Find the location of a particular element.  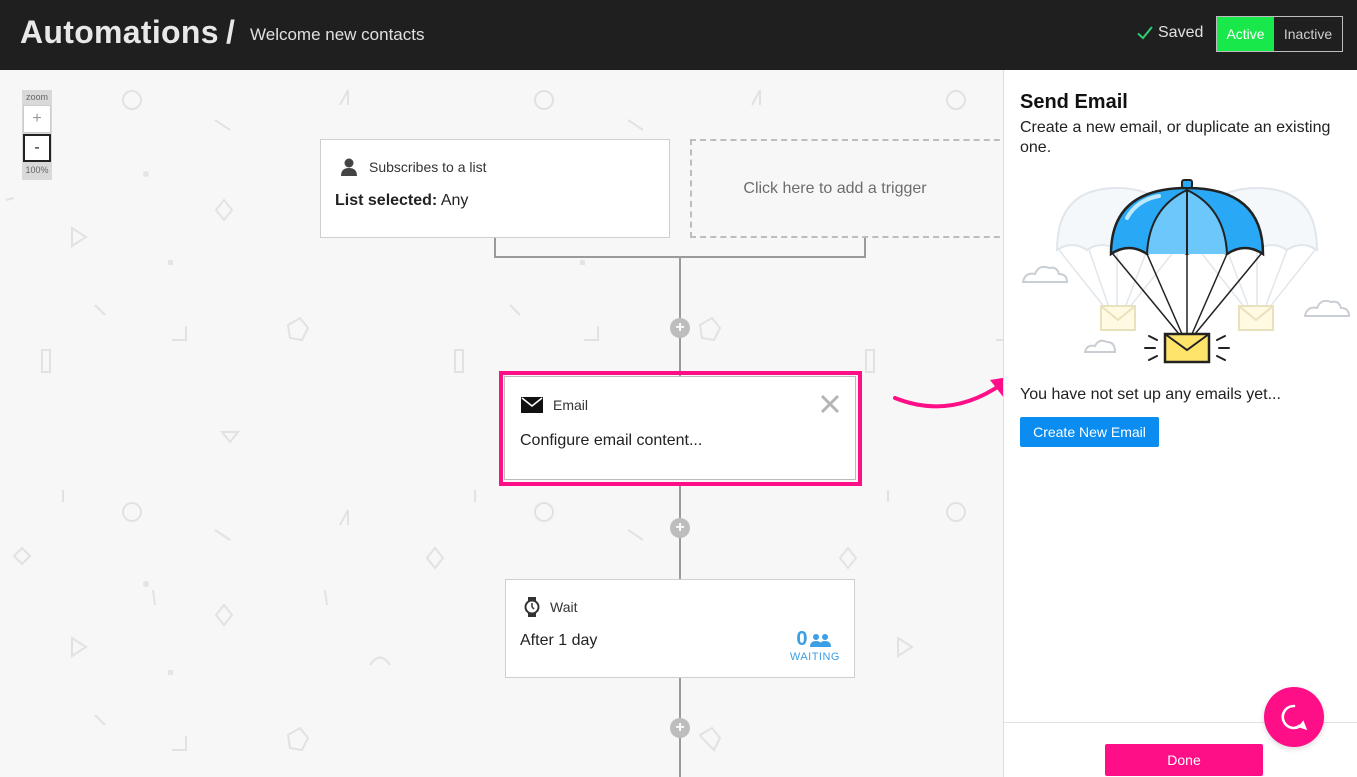

parachute-illustration is located at coordinates (1186, 271).